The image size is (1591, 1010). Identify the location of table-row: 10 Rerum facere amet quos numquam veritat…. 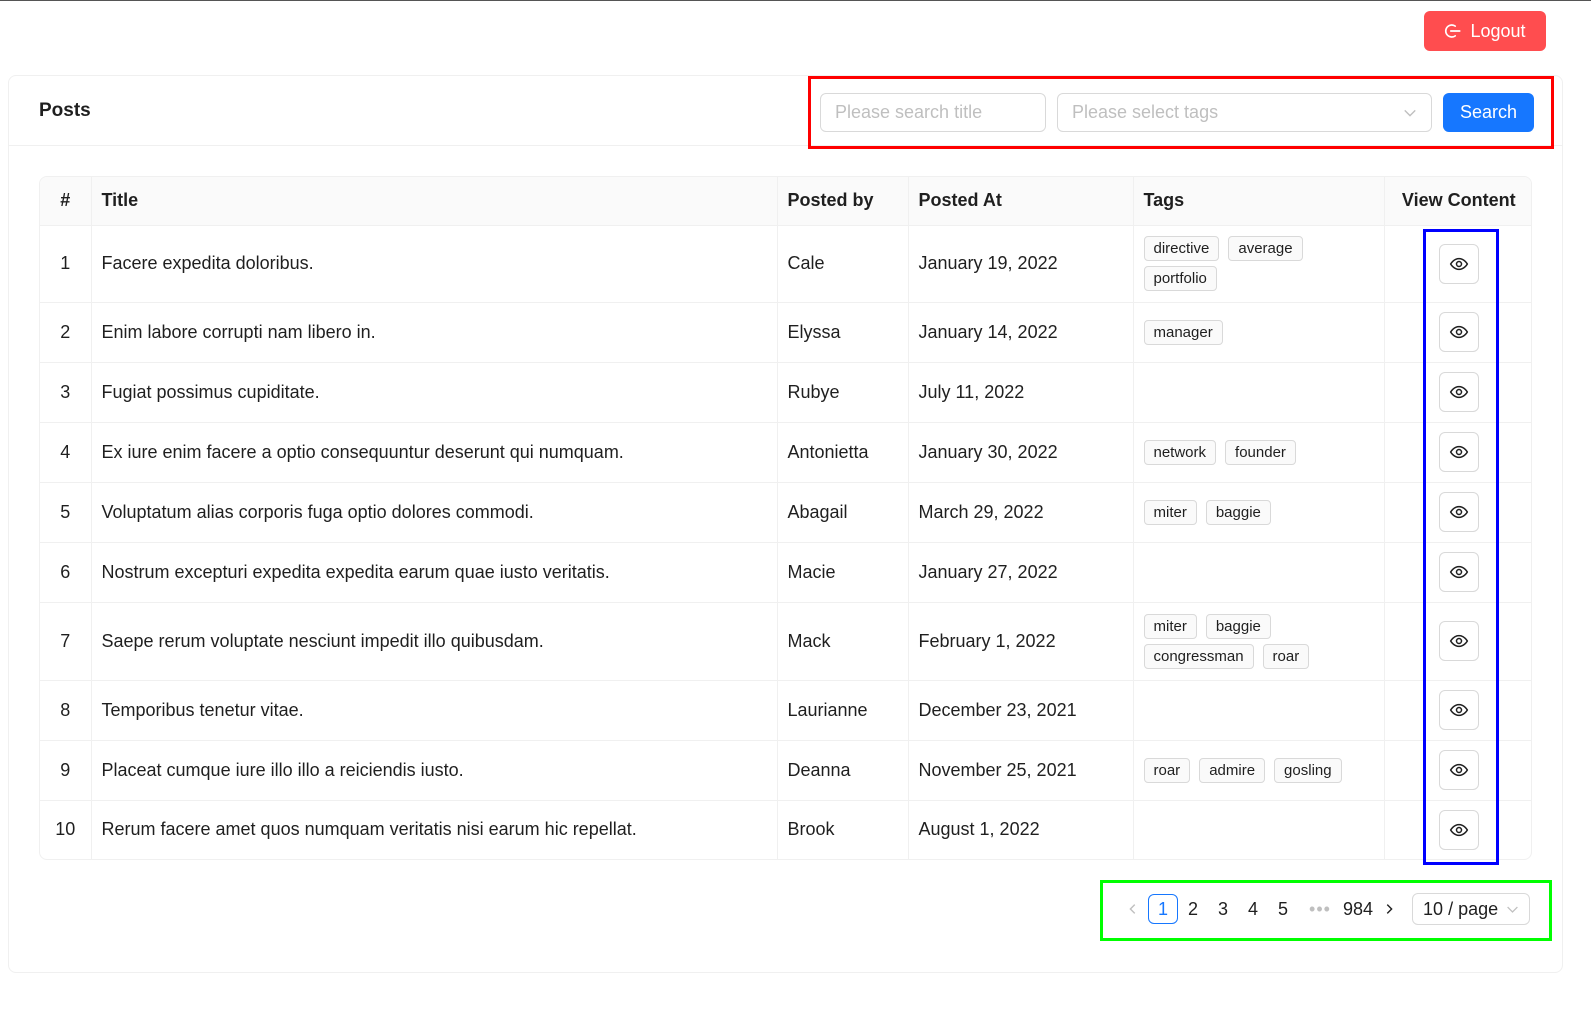
(785, 829).